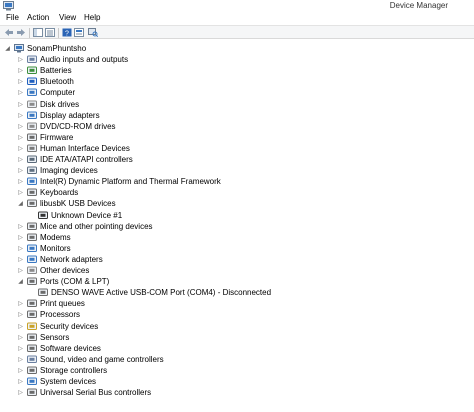 Image resolution: width=474 pixels, height=412 pixels. Describe the element at coordinates (418, 5) in the screenshot. I see `window-title: Device Manager` at that location.